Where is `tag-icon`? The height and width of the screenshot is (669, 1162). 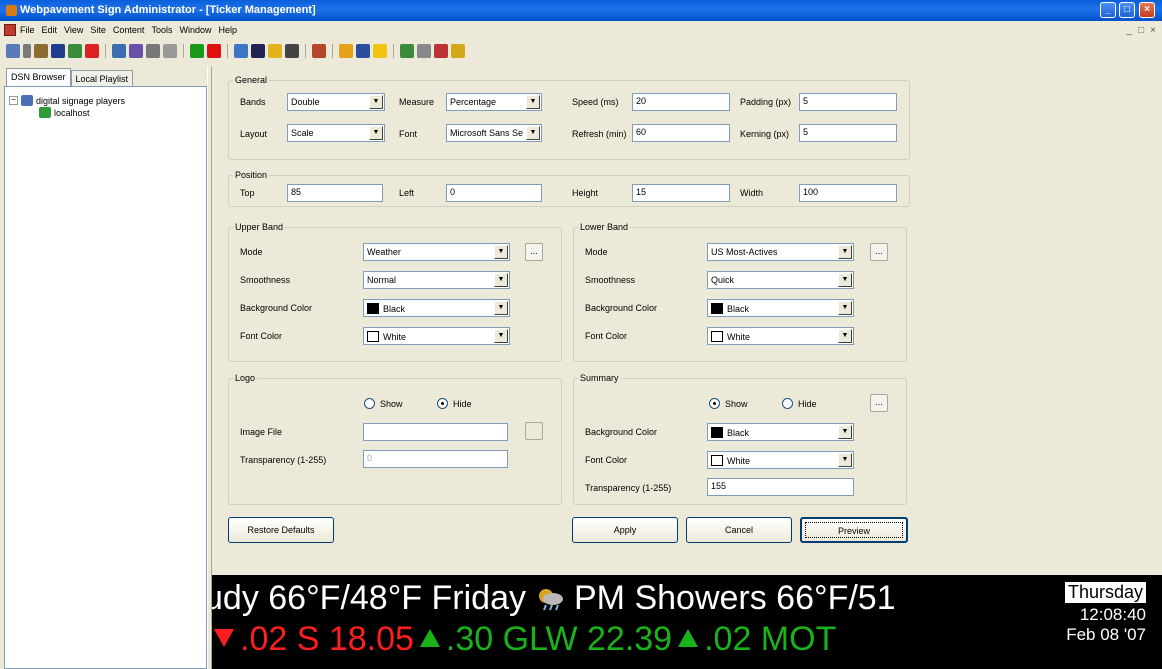
tag-icon is located at coordinates (424, 51).